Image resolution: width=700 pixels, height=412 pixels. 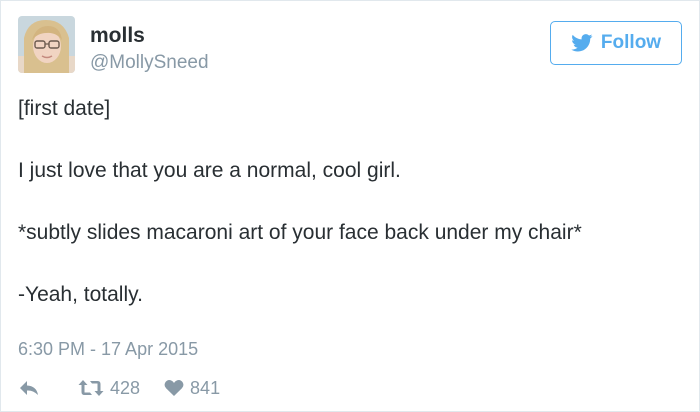 I want to click on tweet-line: [first date], so click(x=64, y=108).